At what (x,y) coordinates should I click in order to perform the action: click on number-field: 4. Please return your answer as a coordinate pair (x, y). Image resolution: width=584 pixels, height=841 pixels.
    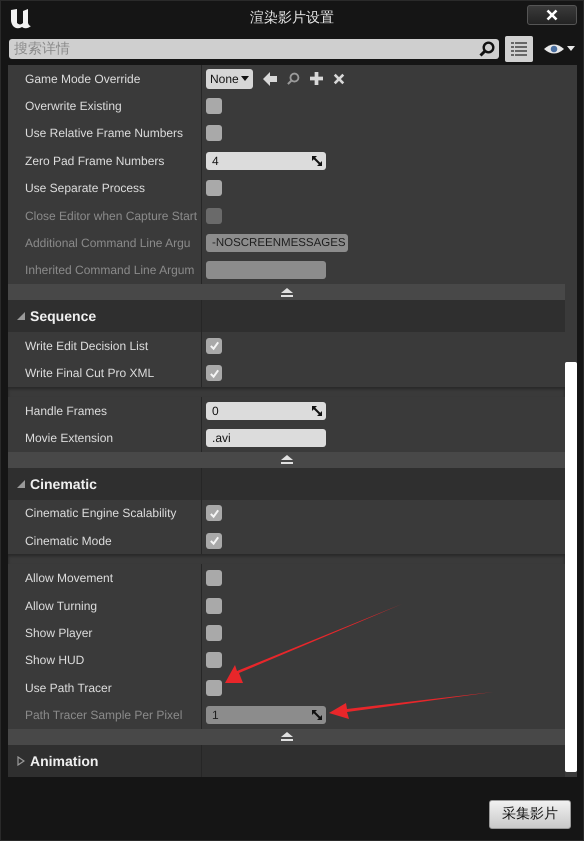
    Looking at the image, I should click on (266, 161).